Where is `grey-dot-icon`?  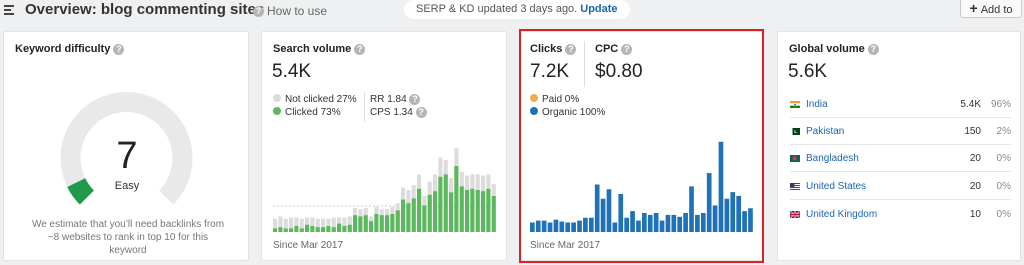 grey-dot-icon is located at coordinates (277, 98).